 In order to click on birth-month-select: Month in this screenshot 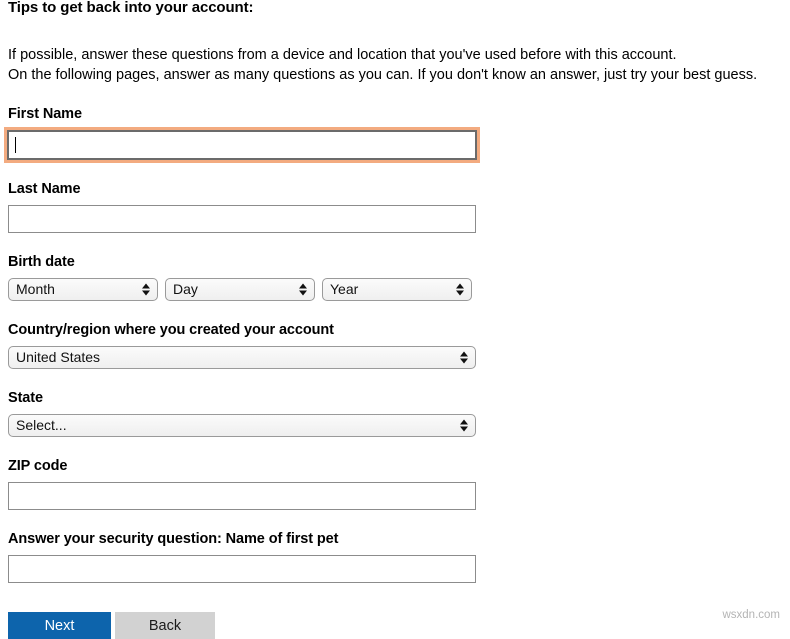, I will do `click(83, 289)`.